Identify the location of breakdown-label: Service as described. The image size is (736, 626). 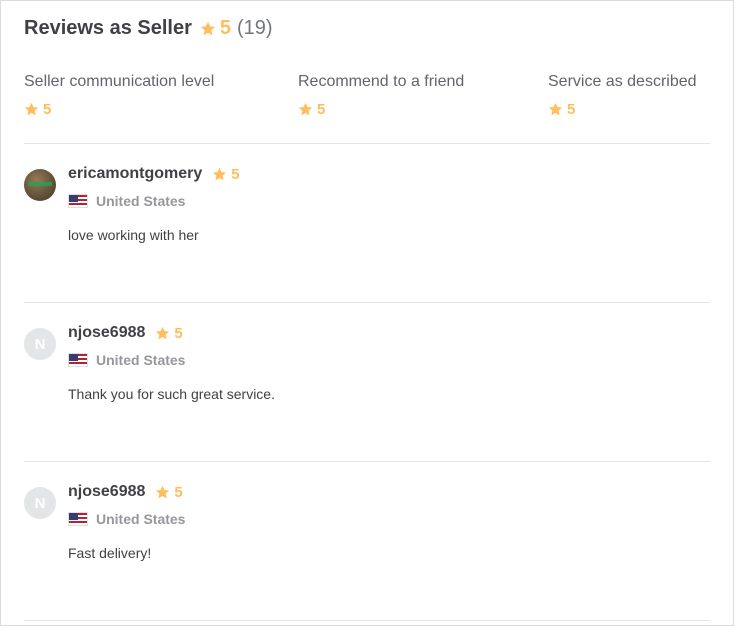
(622, 81).